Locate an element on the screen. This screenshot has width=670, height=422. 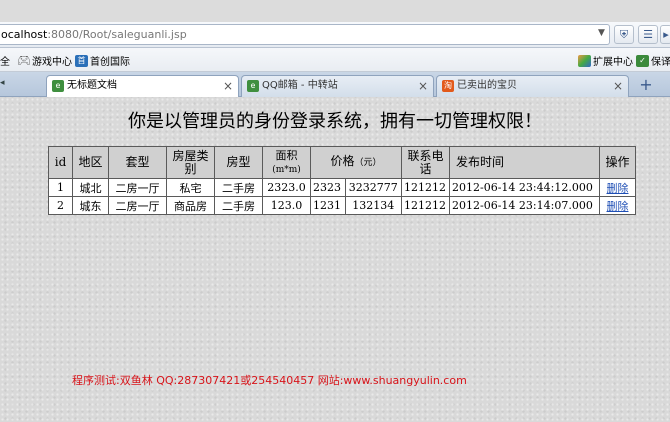
page-title: 你是以管理员的身份登录系统，拥有一切管理权限！ is located at coordinates (335, 121).